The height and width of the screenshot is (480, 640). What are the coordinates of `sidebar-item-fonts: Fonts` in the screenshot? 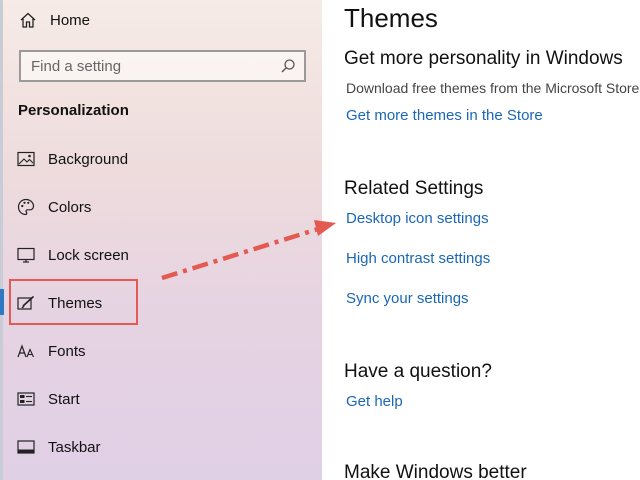 It's located at (116, 351).